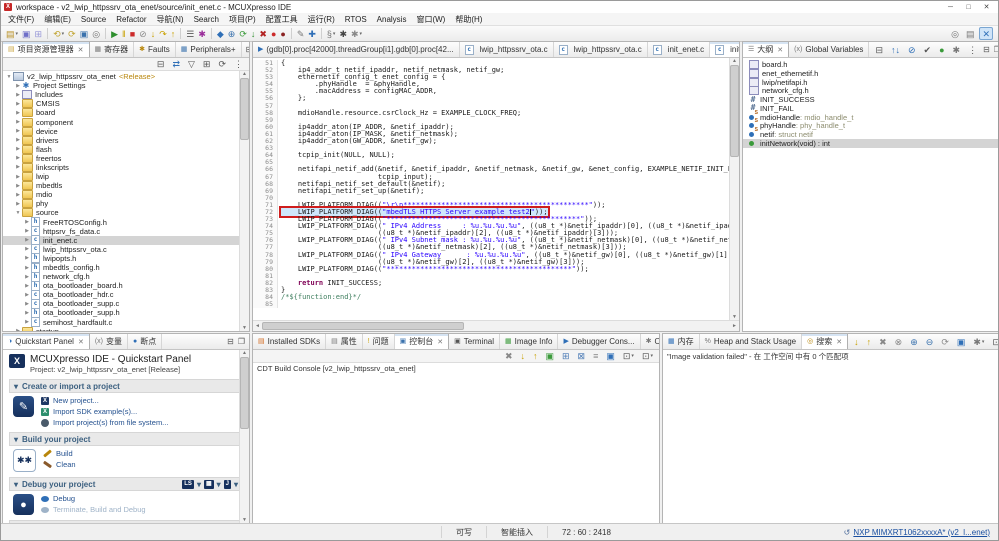 The width and height of the screenshot is (999, 541). What do you see at coordinates (169, 19) in the screenshot?
I see `menu-n: 导航(N)` at bounding box center [169, 19].